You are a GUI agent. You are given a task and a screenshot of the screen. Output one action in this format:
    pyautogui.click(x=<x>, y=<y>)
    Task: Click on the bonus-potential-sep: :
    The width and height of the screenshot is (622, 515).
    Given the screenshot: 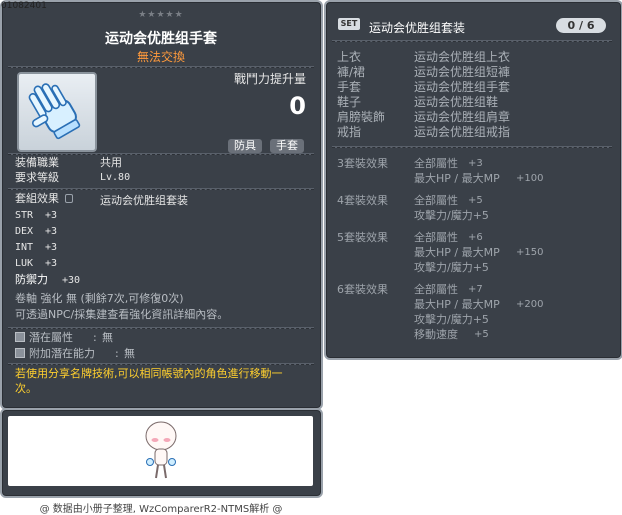 What is the action you would take?
    pyautogui.click(x=117, y=353)
    